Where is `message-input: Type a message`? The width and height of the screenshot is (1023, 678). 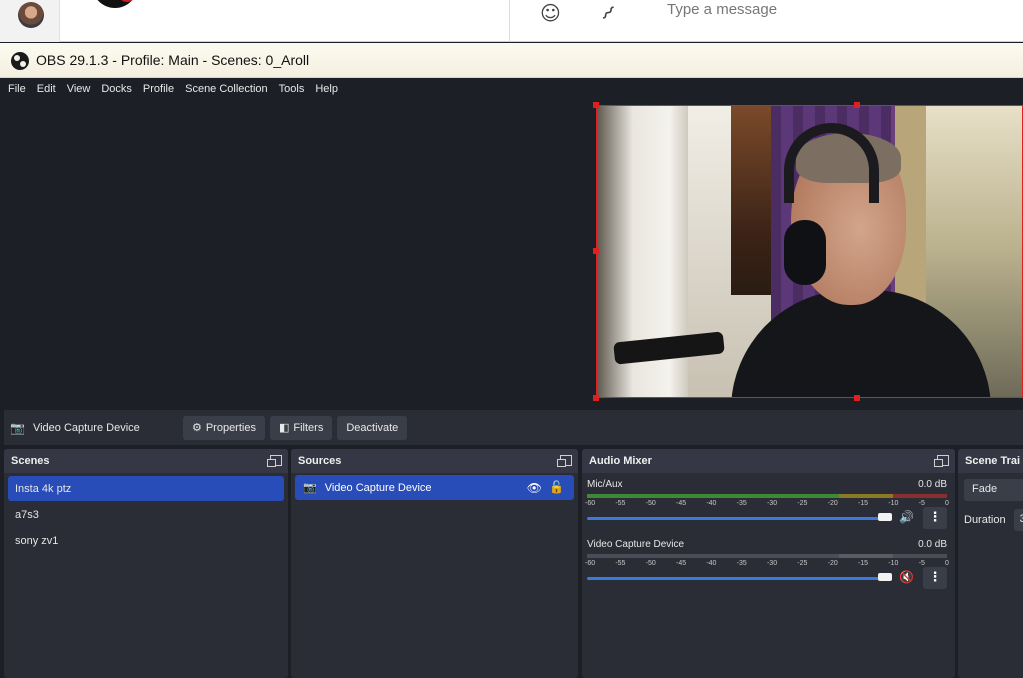 message-input: Type a message is located at coordinates (722, 9).